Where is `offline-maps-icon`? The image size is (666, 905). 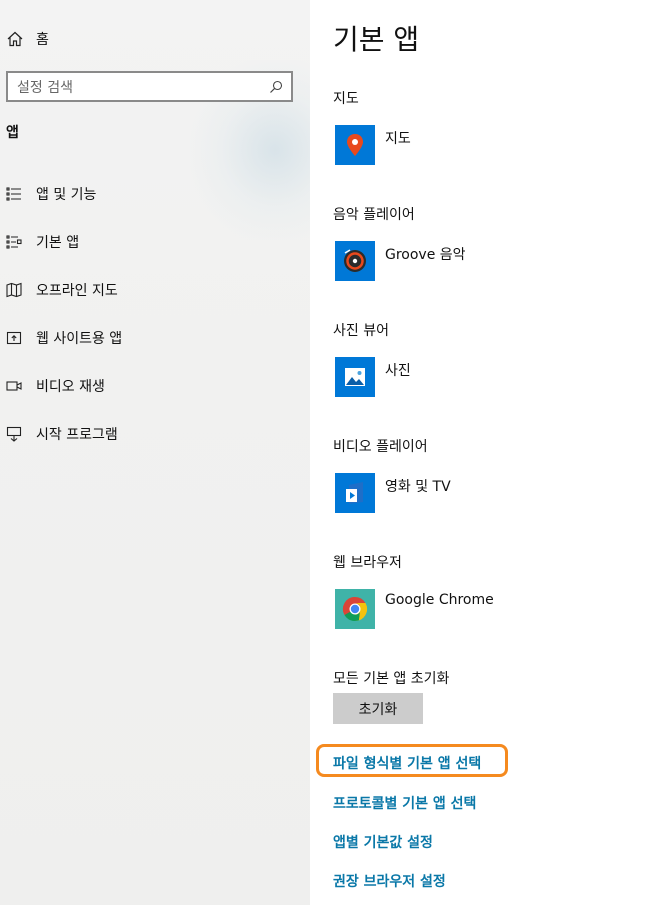
offline-maps-icon is located at coordinates (14, 290).